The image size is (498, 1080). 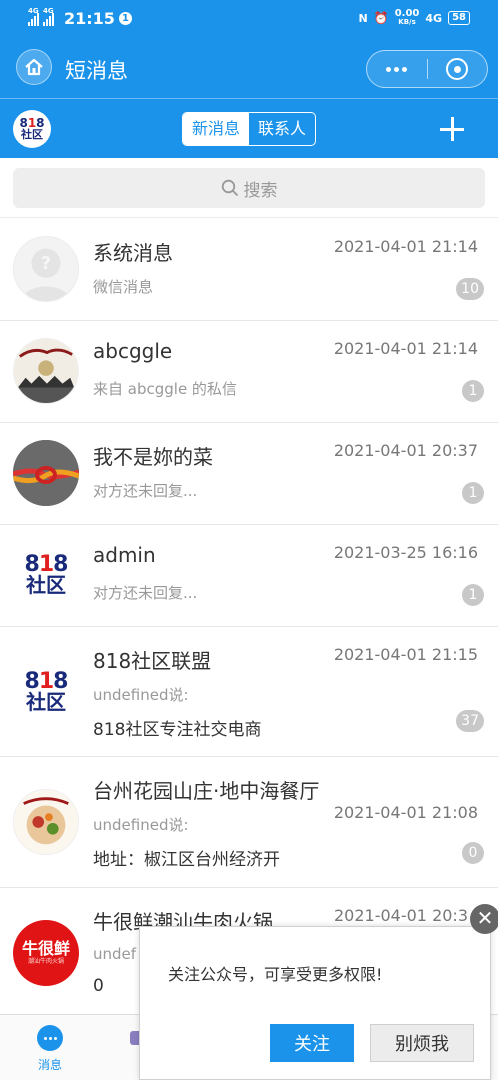 I want to click on add-button, so click(x=452, y=129).